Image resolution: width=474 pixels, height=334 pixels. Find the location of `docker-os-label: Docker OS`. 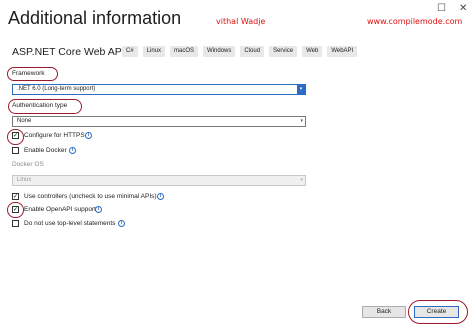

docker-os-label: Docker OS is located at coordinates (28, 164).